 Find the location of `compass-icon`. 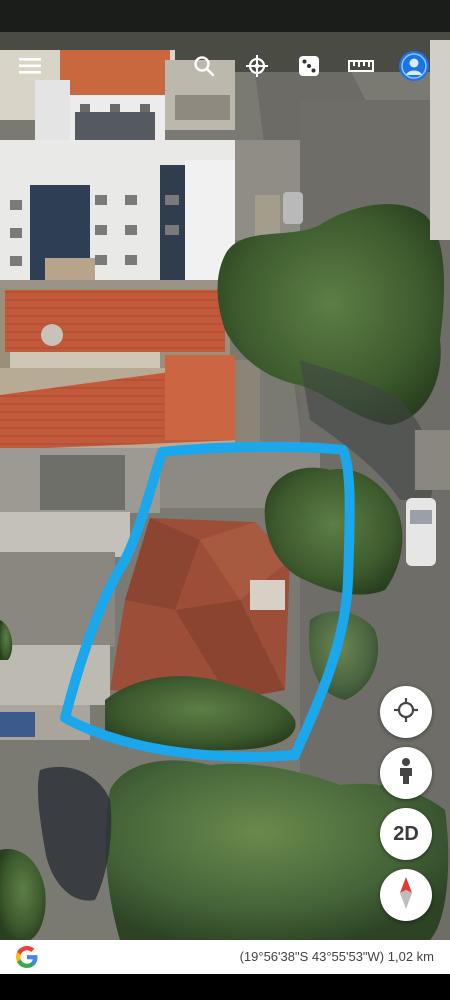

compass-icon is located at coordinates (406, 895).